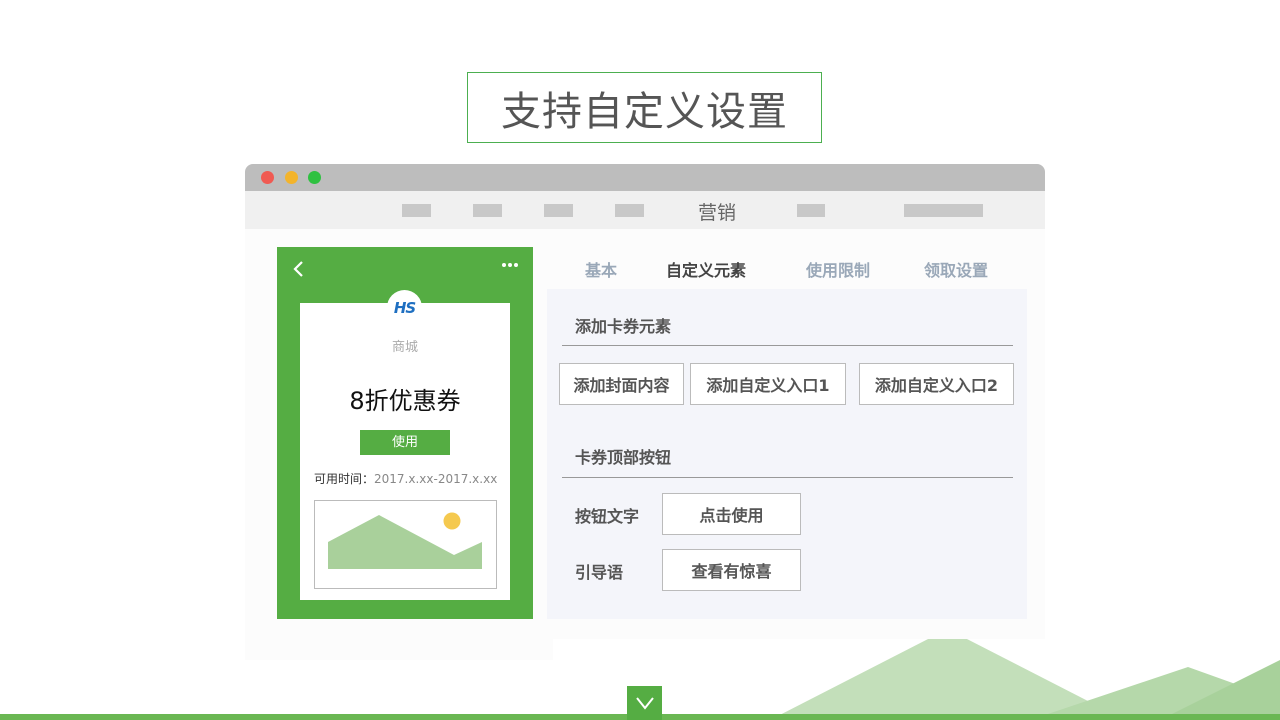 This screenshot has width=1280, height=720. I want to click on guide-input: 查看有惊喜, so click(731, 570).